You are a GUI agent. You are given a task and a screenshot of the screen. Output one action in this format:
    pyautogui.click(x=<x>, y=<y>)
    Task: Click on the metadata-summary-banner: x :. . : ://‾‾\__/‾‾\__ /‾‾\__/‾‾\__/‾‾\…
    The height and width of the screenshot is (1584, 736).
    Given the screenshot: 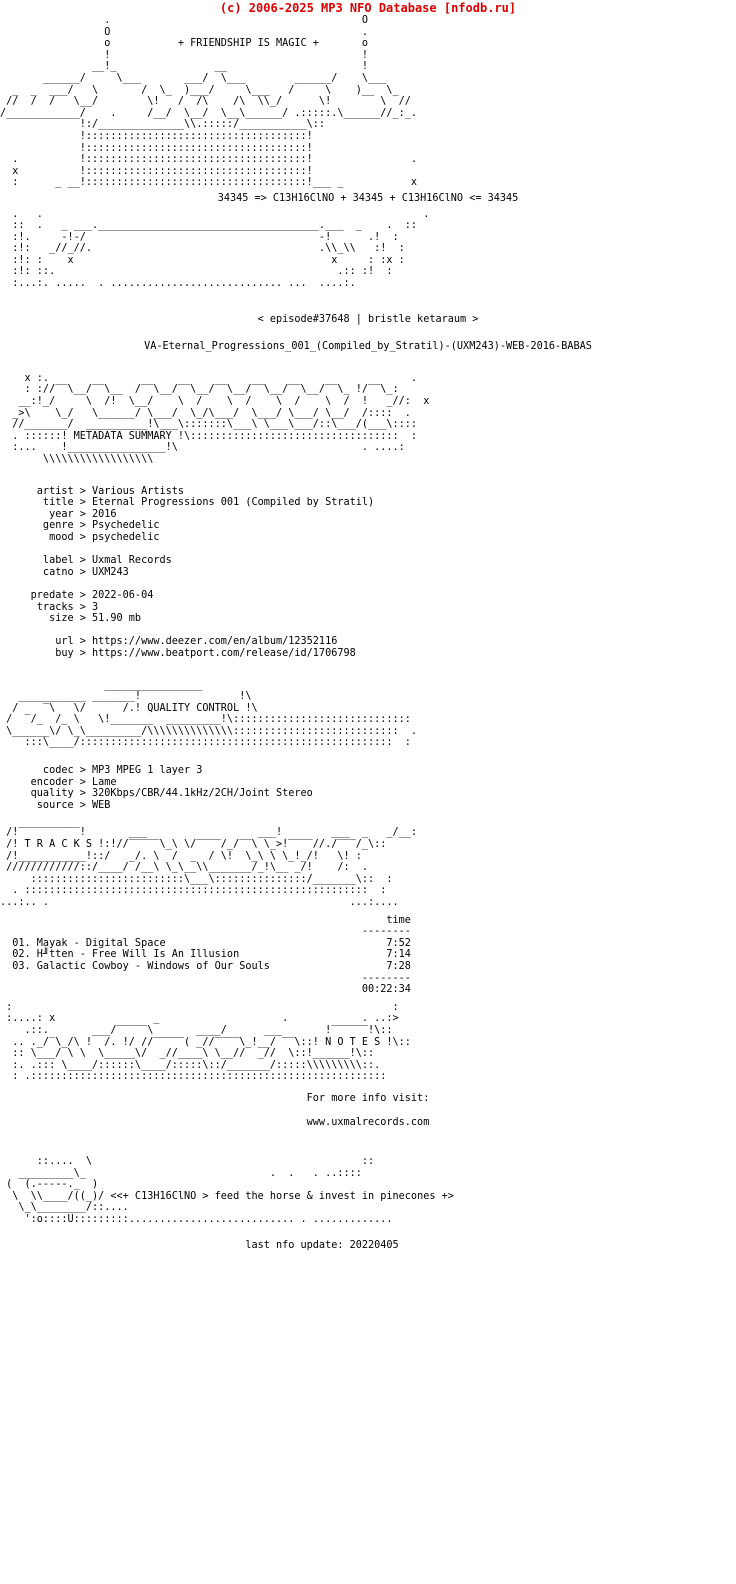 What is the action you would take?
    pyautogui.click(x=221, y=418)
    